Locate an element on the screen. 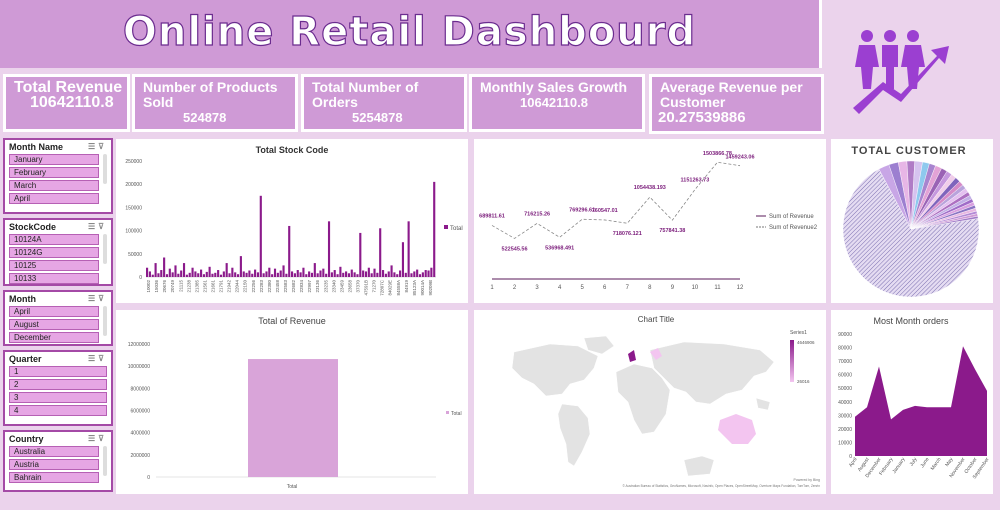  slicer-item: January is located at coordinates (54, 159).